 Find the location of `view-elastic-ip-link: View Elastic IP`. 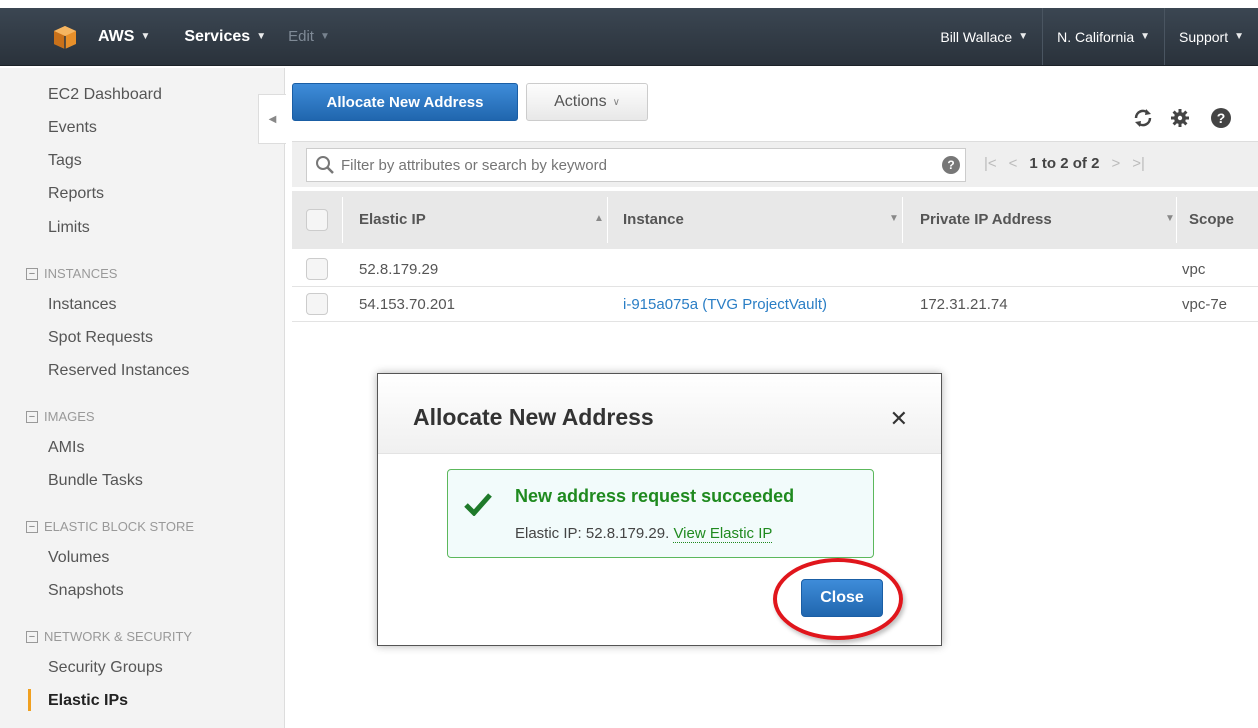

view-elastic-ip-link: View Elastic IP is located at coordinates (723, 534).